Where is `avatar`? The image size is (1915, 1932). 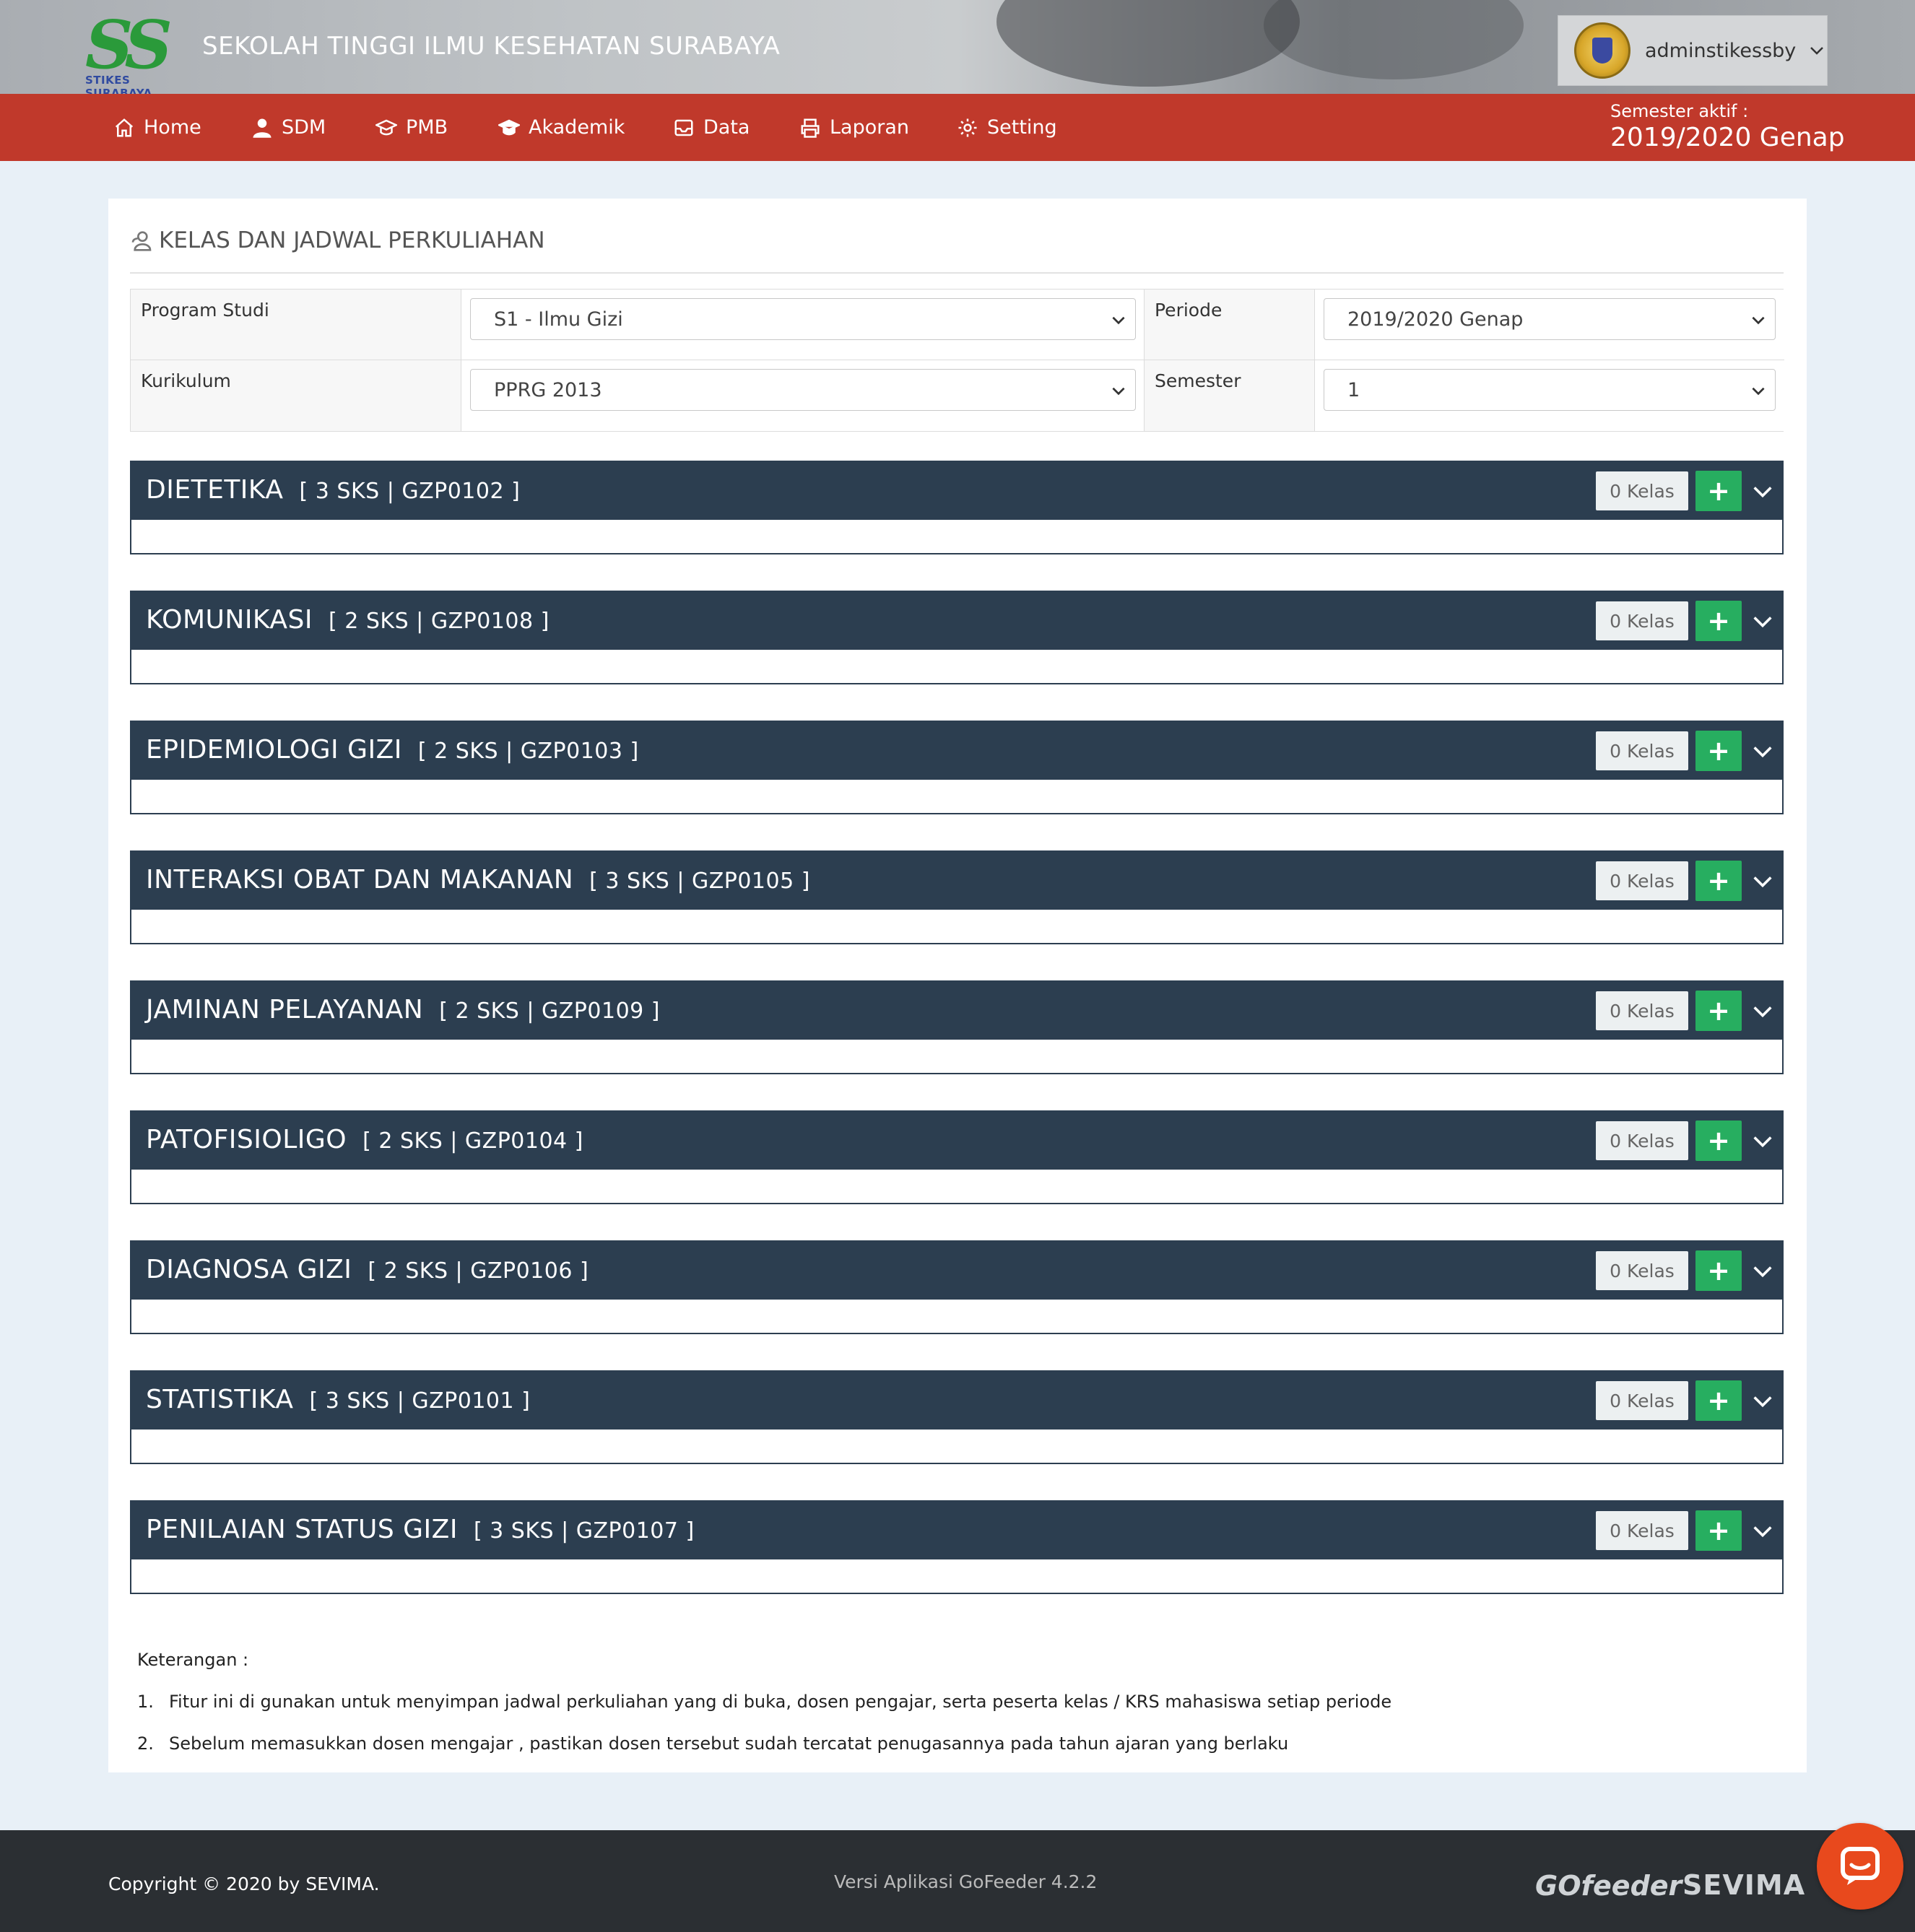 avatar is located at coordinates (1602, 50).